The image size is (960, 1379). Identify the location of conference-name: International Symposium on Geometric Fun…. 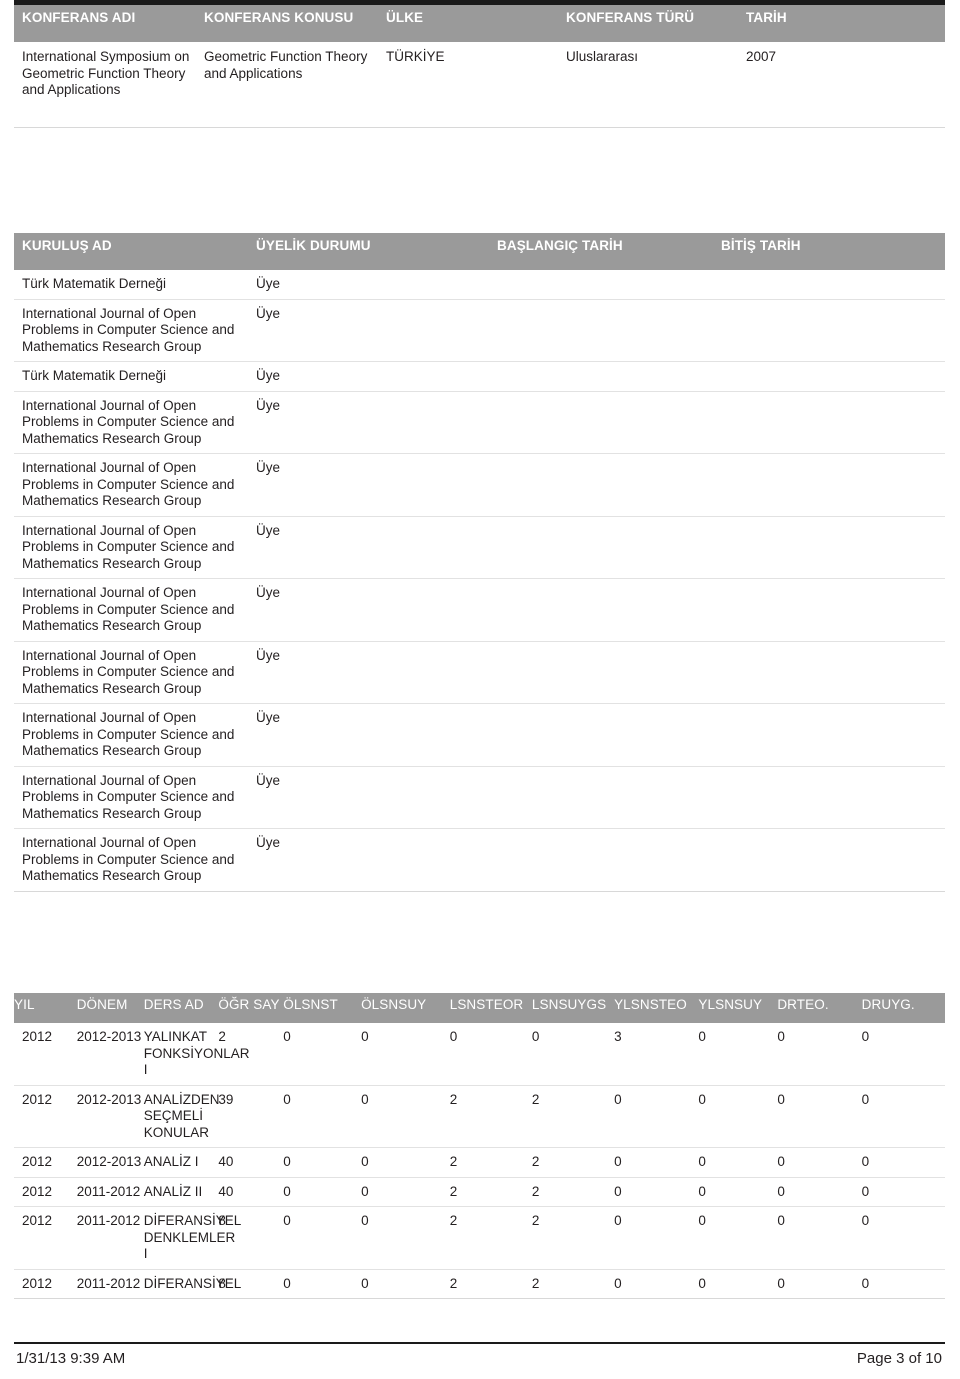
(109, 85).